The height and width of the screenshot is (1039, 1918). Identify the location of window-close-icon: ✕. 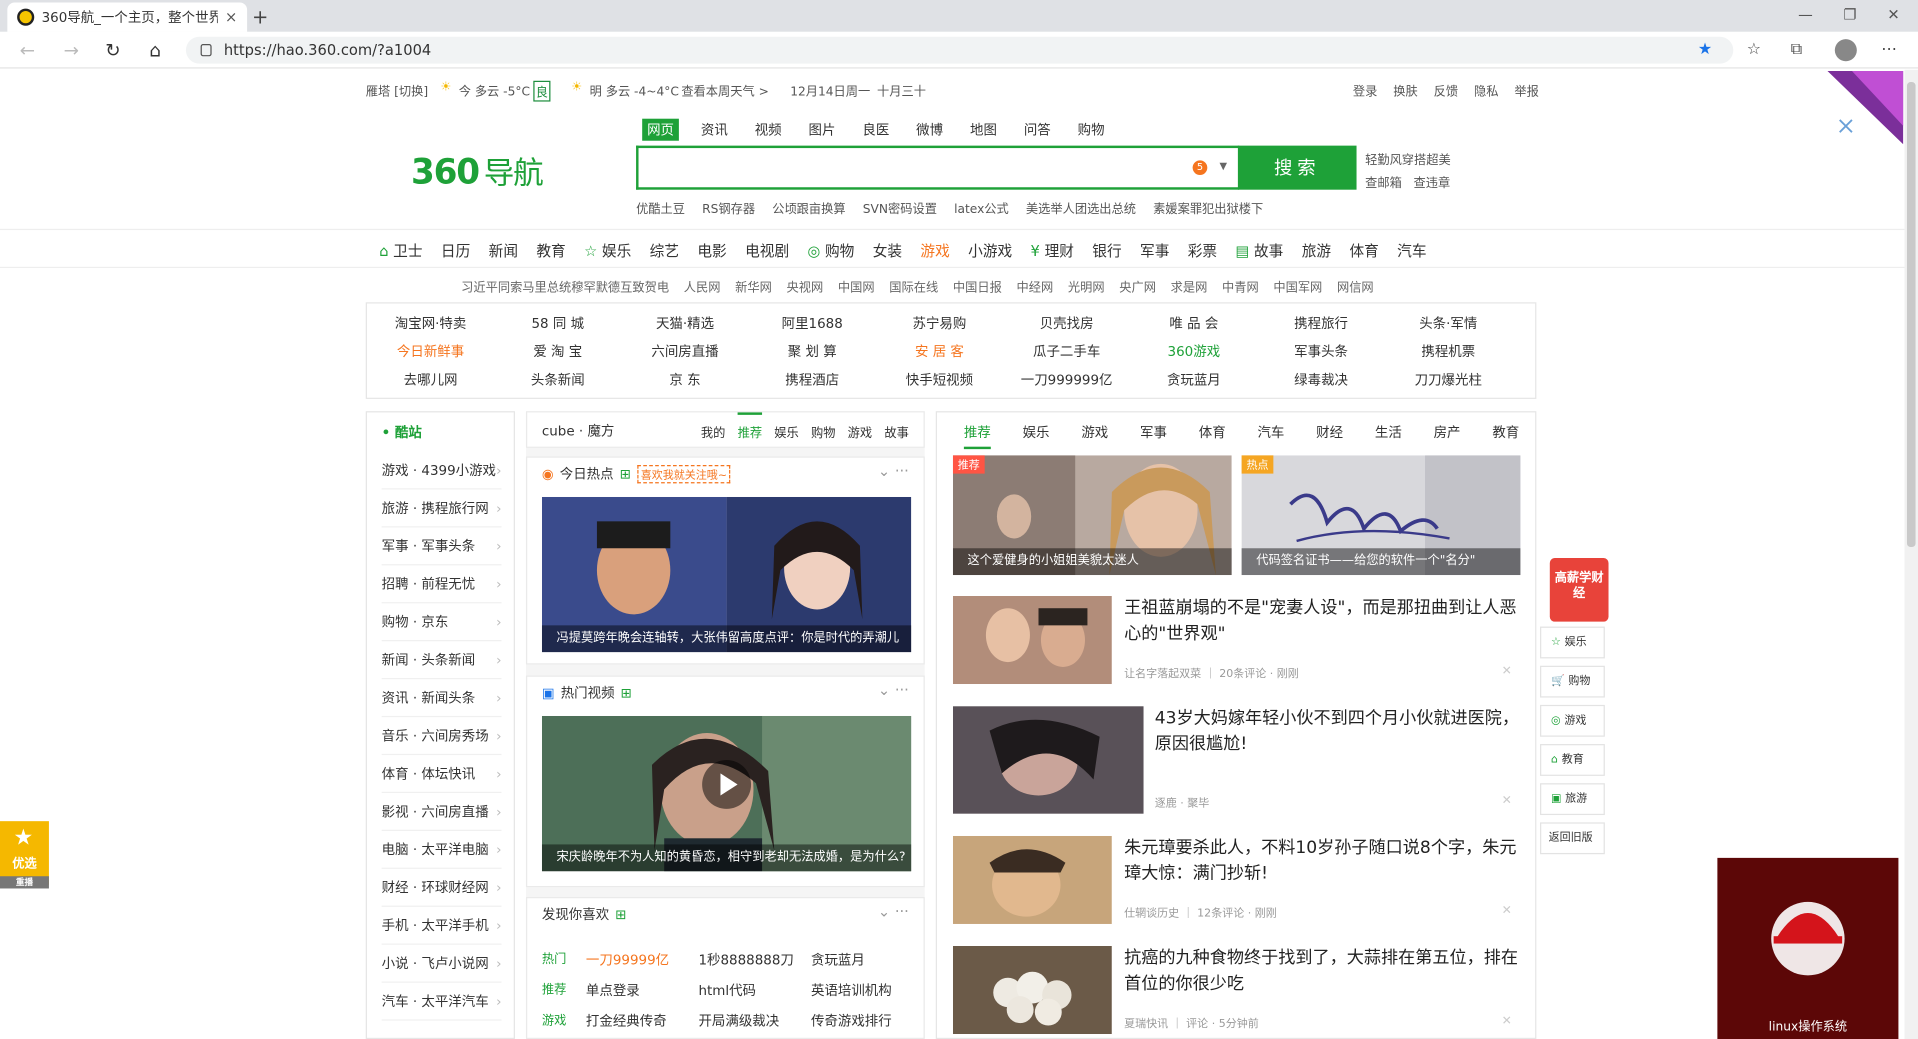
(1893, 14).